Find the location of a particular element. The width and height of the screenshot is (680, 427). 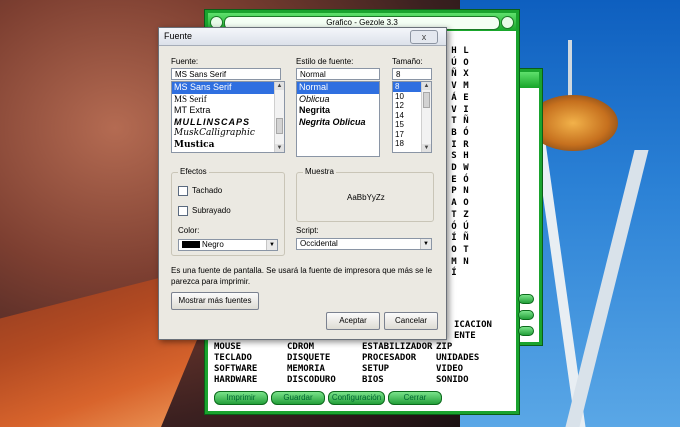

grid-letter: B is located at coordinates (454, 132).